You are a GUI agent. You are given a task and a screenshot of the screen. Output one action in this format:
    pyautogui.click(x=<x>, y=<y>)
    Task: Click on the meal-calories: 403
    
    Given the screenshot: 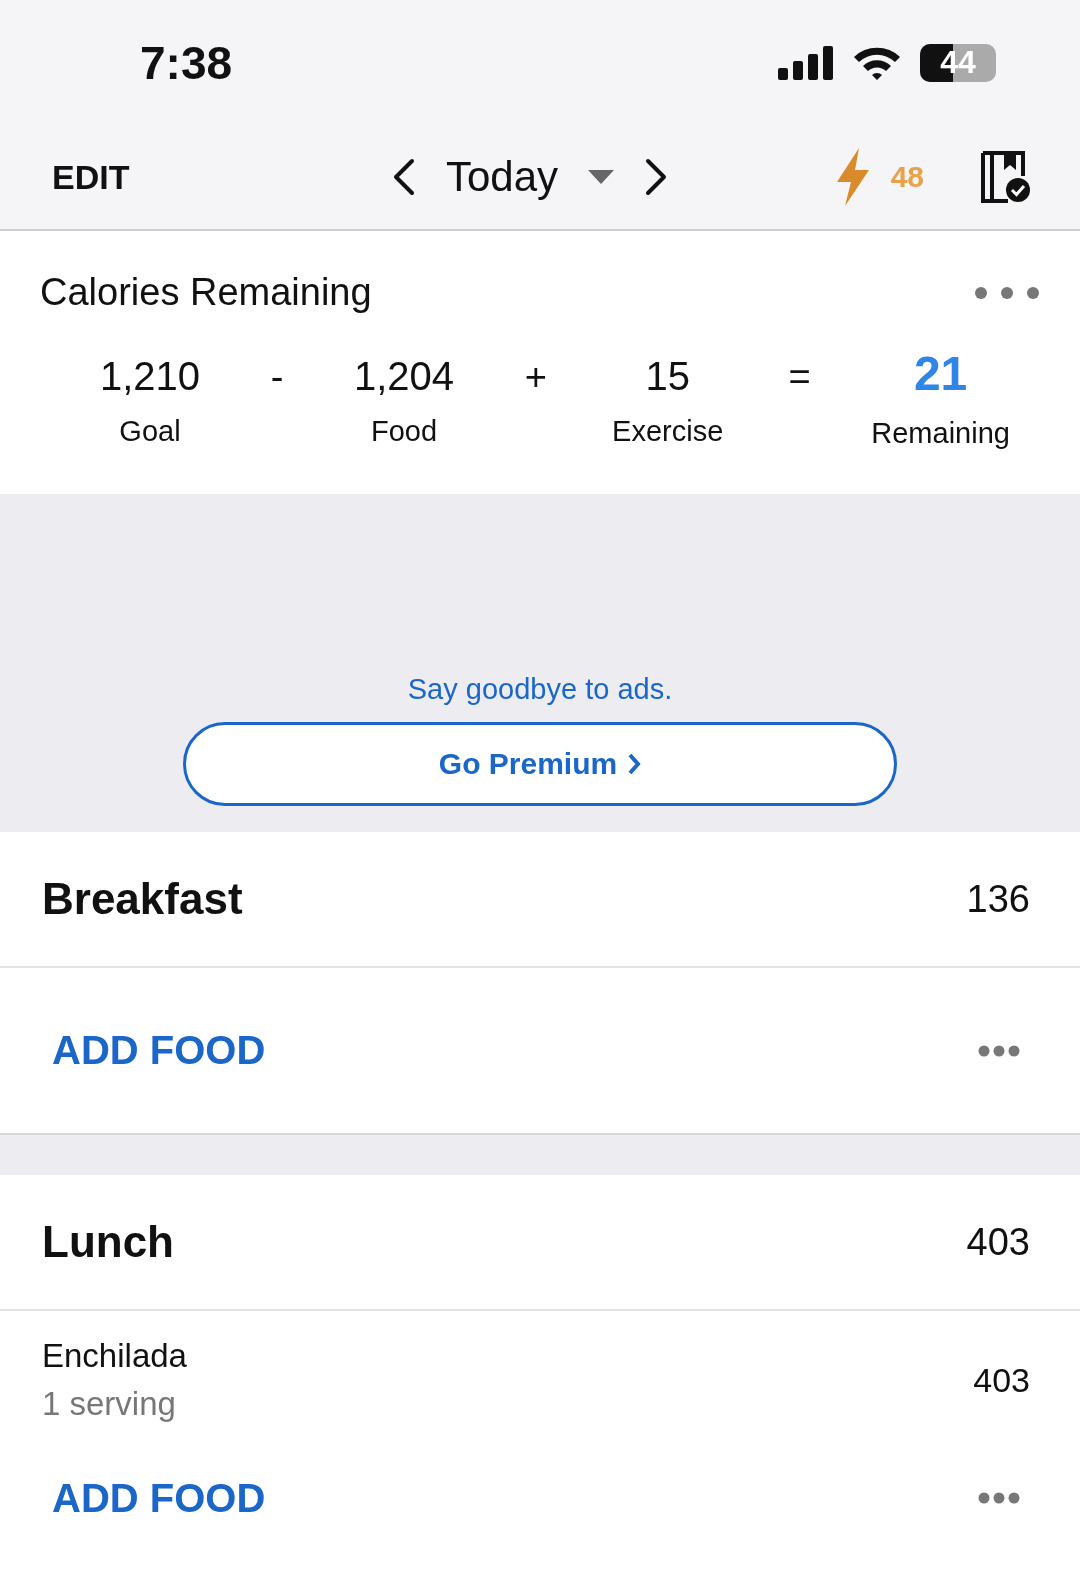 What is the action you would take?
    pyautogui.click(x=998, y=1242)
    